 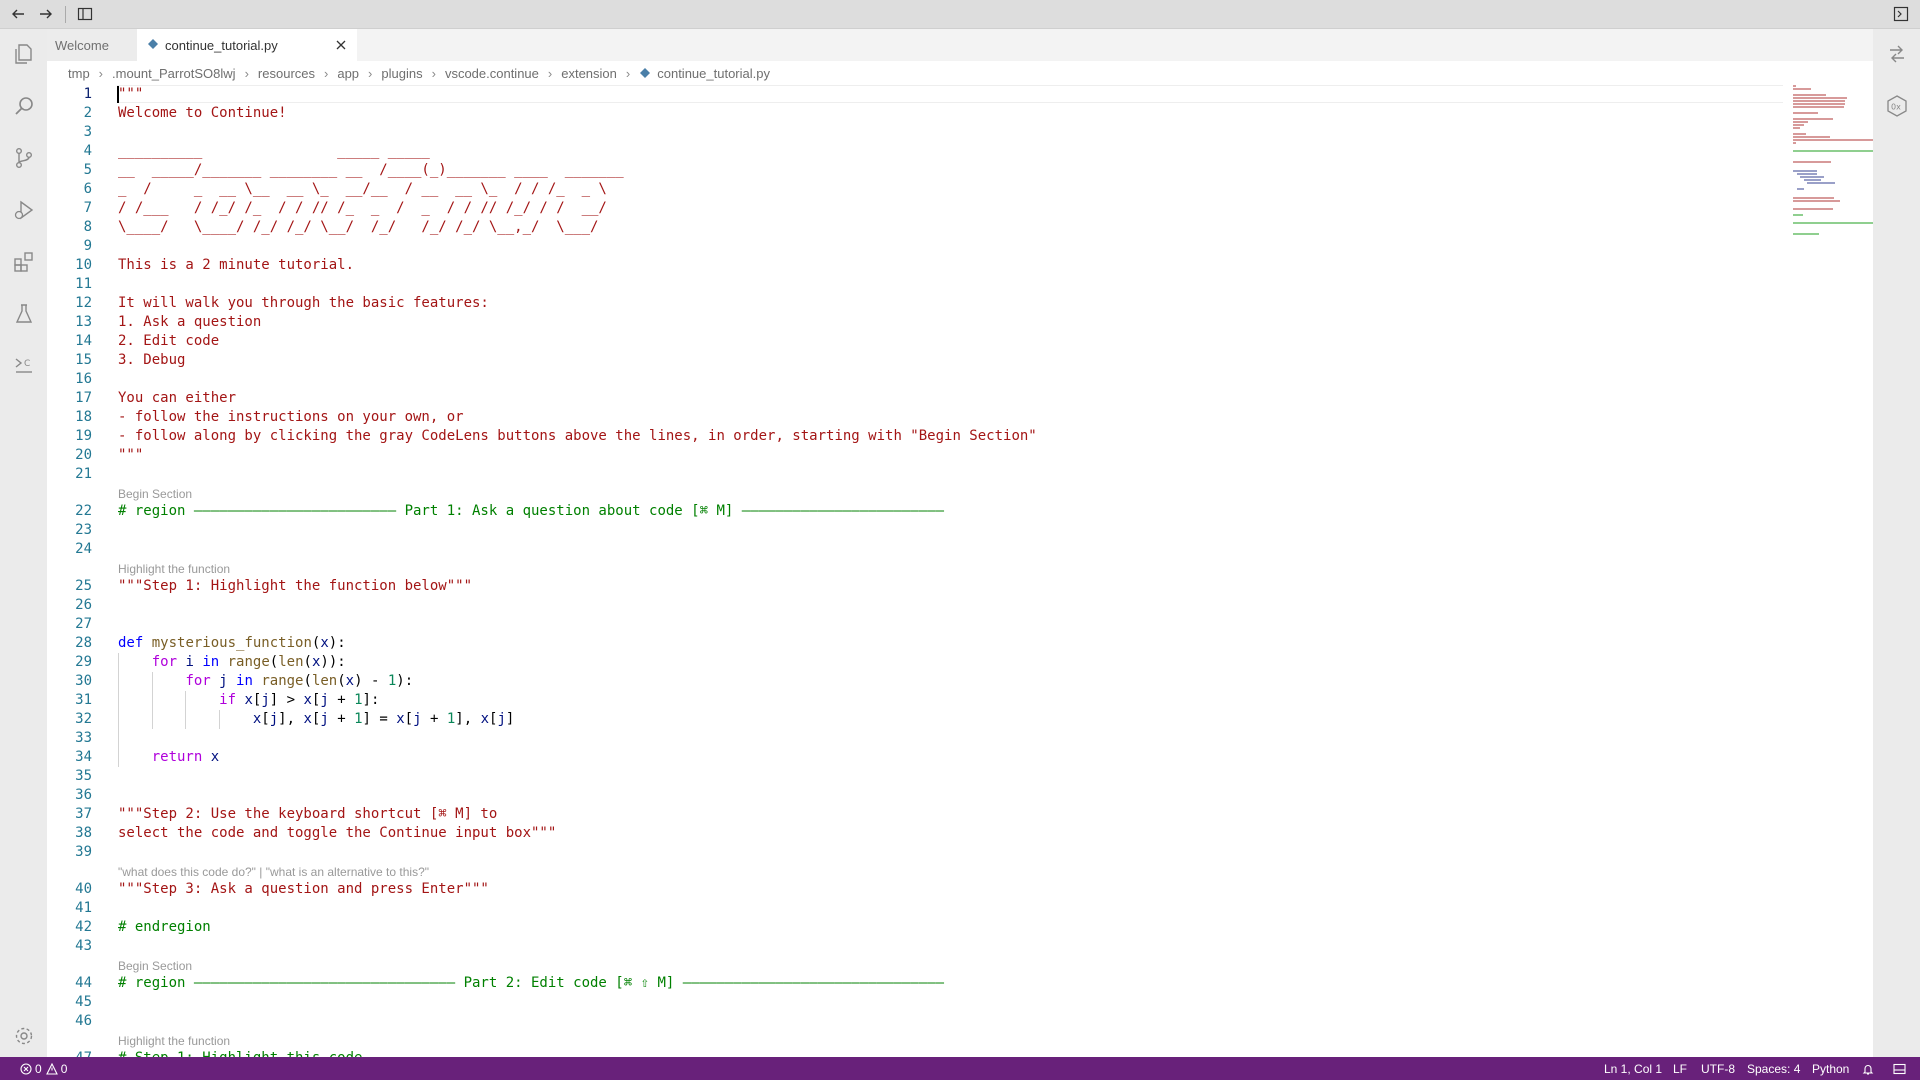 I want to click on line-number: 21, so click(x=83, y=474).